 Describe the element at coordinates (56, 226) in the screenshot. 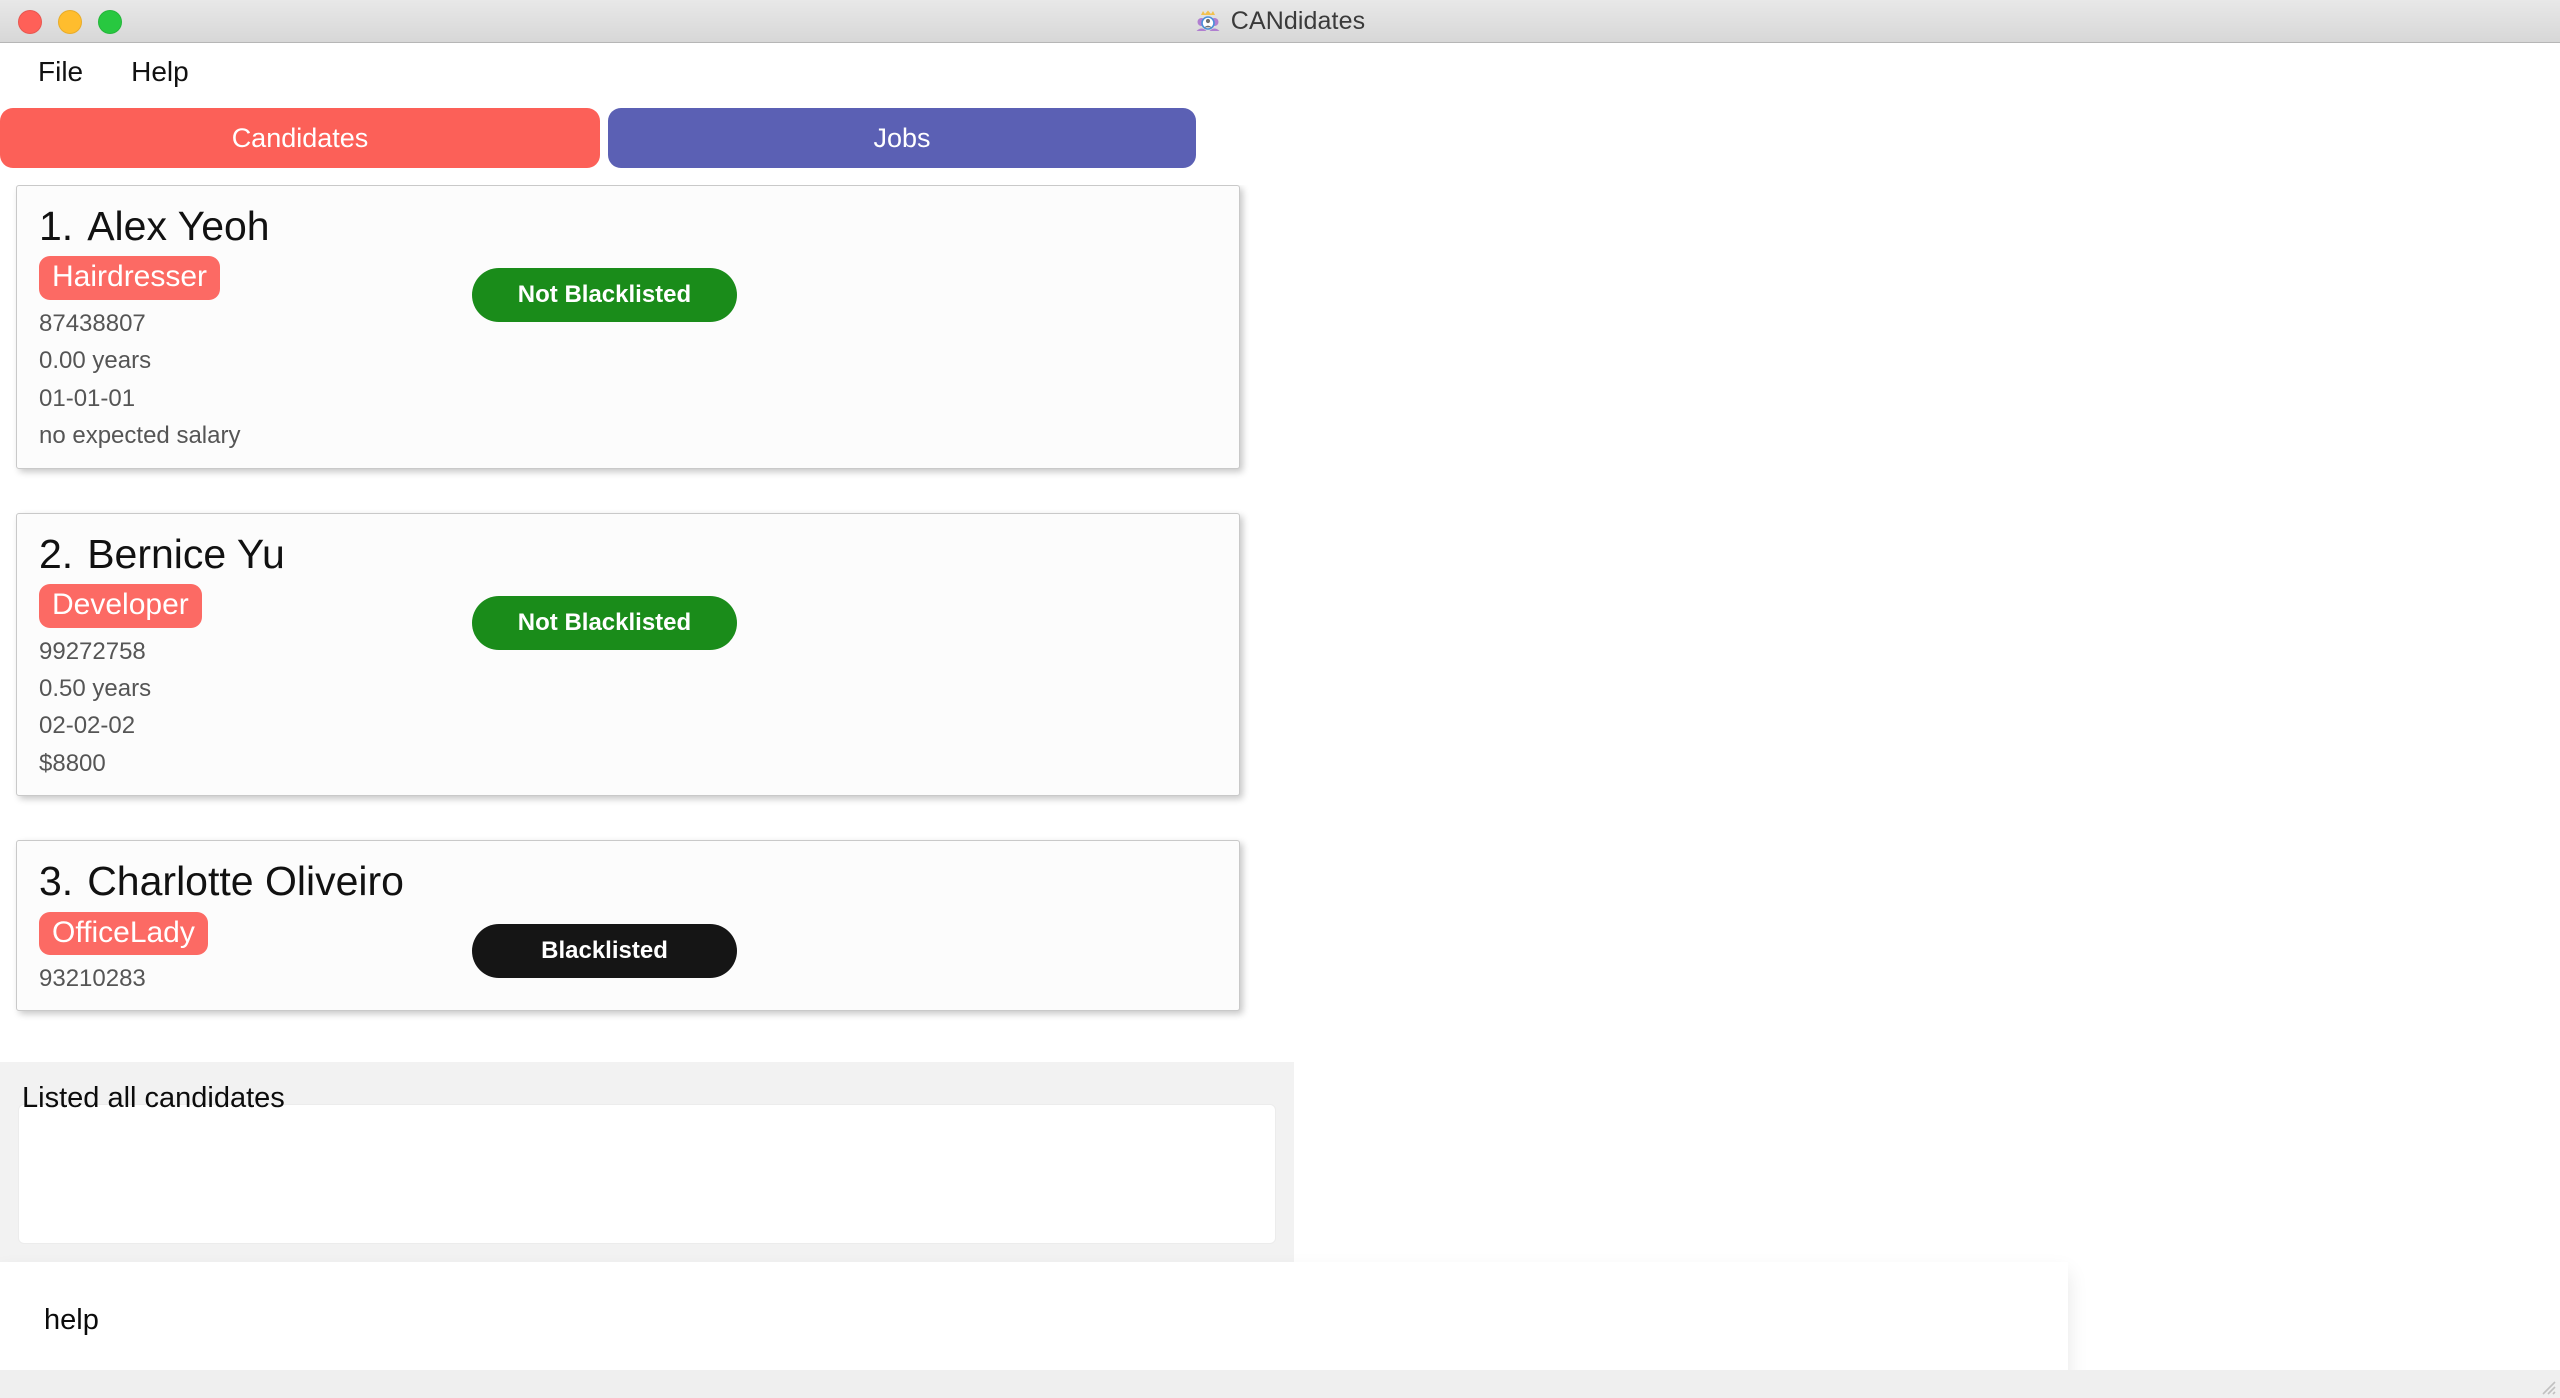

I see `candidate-index: 1.` at that location.